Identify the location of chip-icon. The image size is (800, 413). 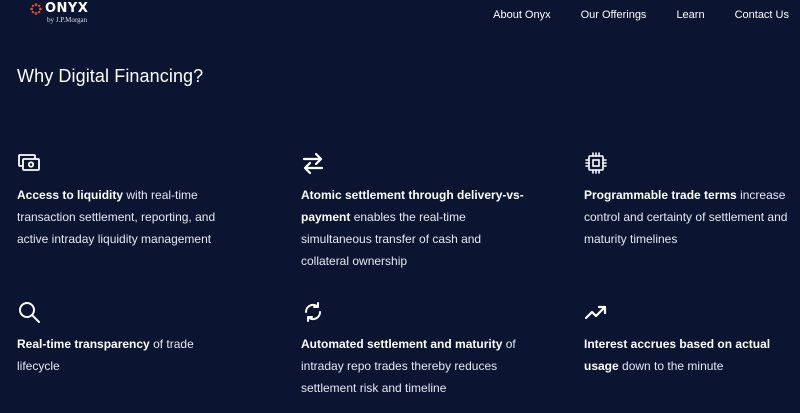
(596, 163).